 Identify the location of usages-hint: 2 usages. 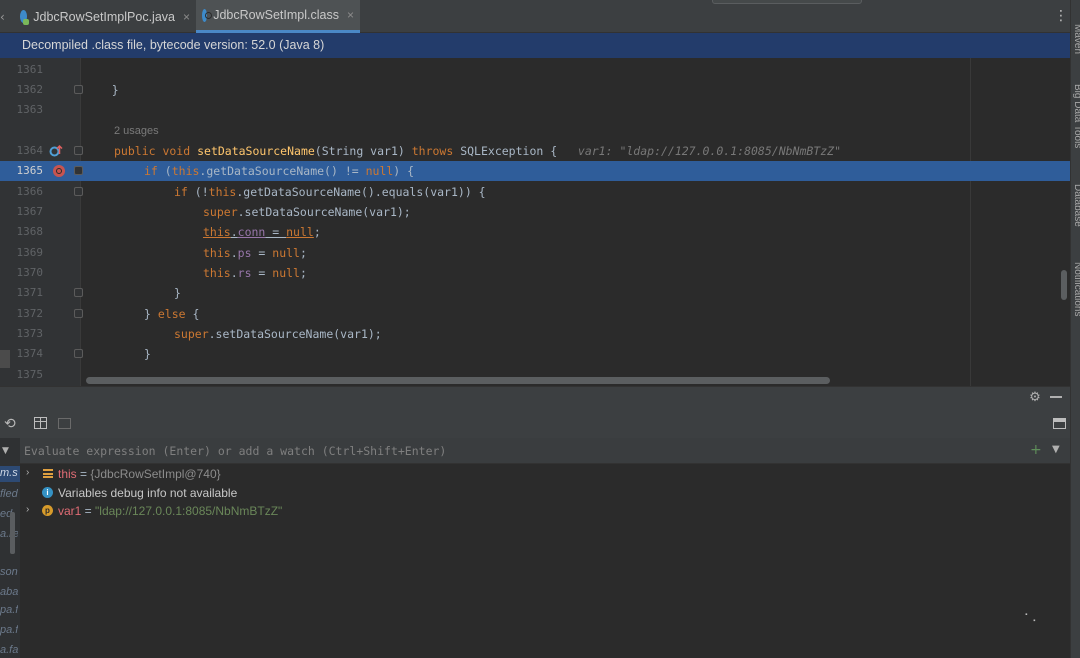
(136, 131).